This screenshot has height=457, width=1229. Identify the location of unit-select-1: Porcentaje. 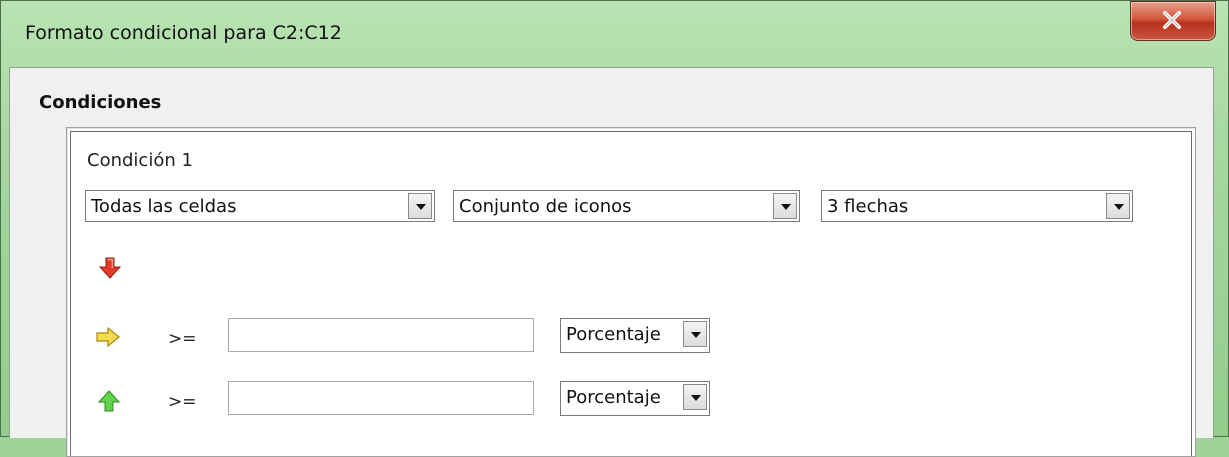
(635, 335).